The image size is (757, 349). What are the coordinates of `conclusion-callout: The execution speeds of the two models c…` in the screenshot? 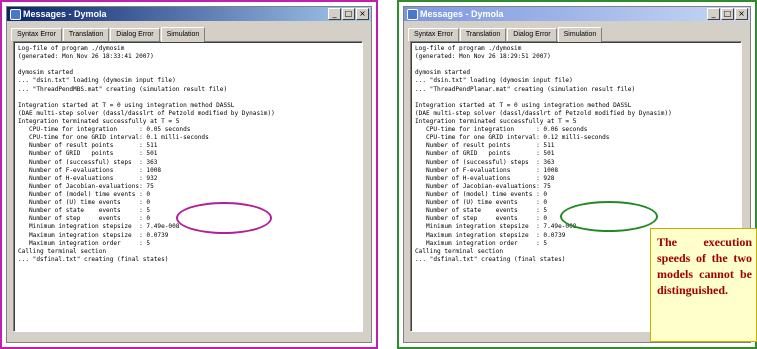 It's located at (703, 285).